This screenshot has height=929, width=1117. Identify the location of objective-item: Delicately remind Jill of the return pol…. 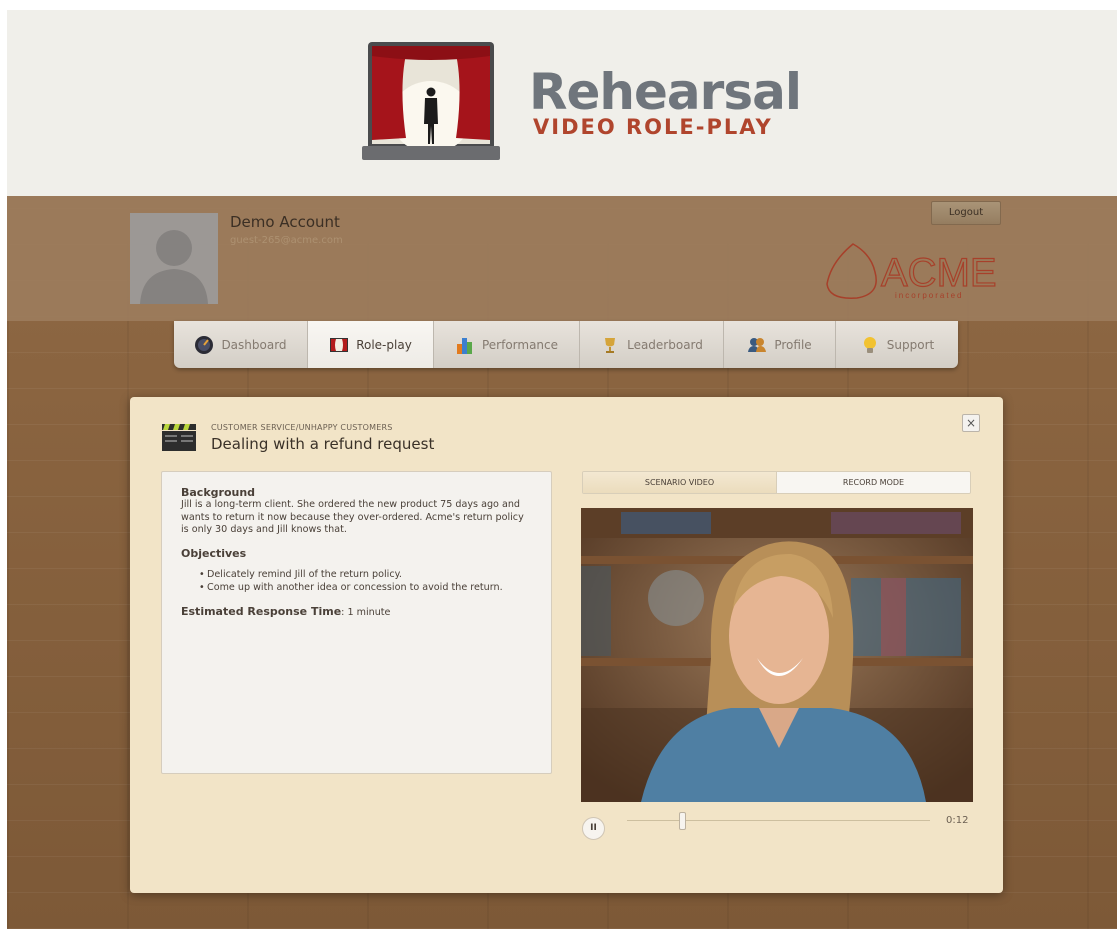
(356, 574).